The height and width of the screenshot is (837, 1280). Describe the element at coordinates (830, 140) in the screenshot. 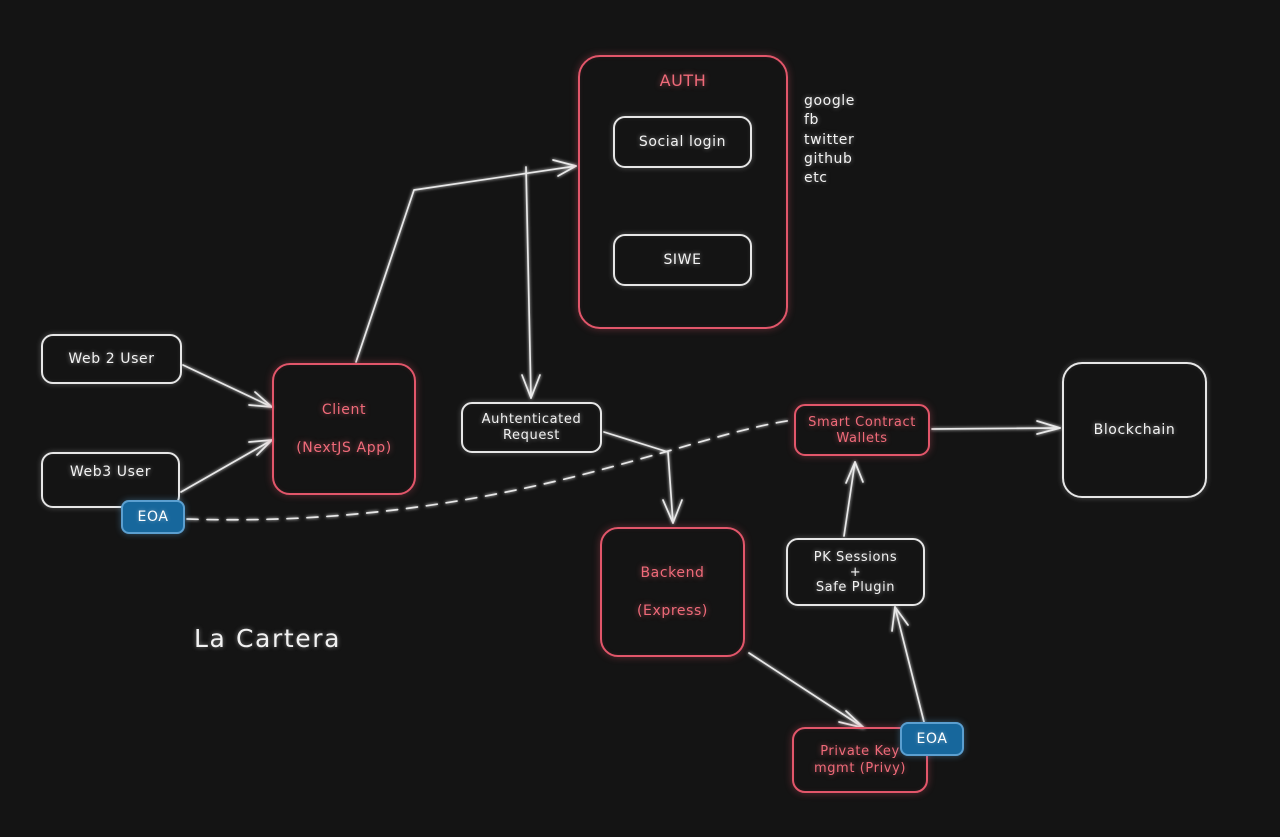

I see `auth-providers-list: google fb twitter github etc` at that location.